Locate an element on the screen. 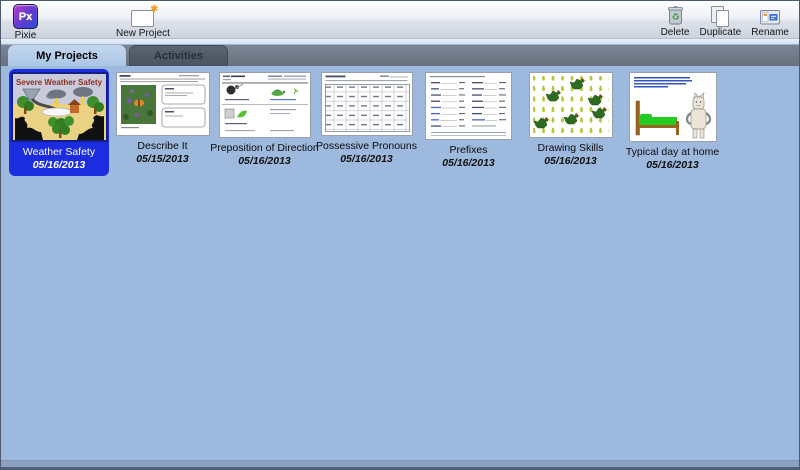 This screenshot has width=800, height=470. new-project-button: ✱ New Project is located at coordinates (143, 20).